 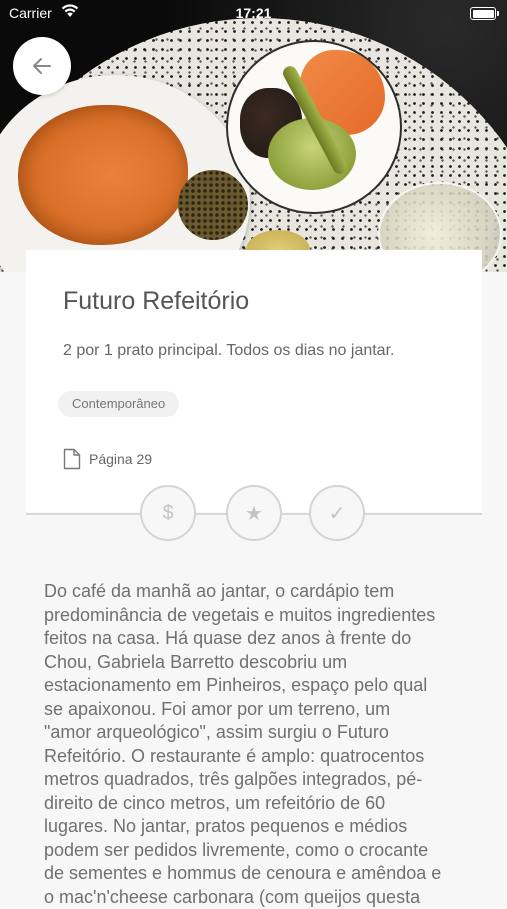 What do you see at coordinates (119, 404) in the screenshot?
I see `cuisine-tag: Contemporâneo` at bounding box center [119, 404].